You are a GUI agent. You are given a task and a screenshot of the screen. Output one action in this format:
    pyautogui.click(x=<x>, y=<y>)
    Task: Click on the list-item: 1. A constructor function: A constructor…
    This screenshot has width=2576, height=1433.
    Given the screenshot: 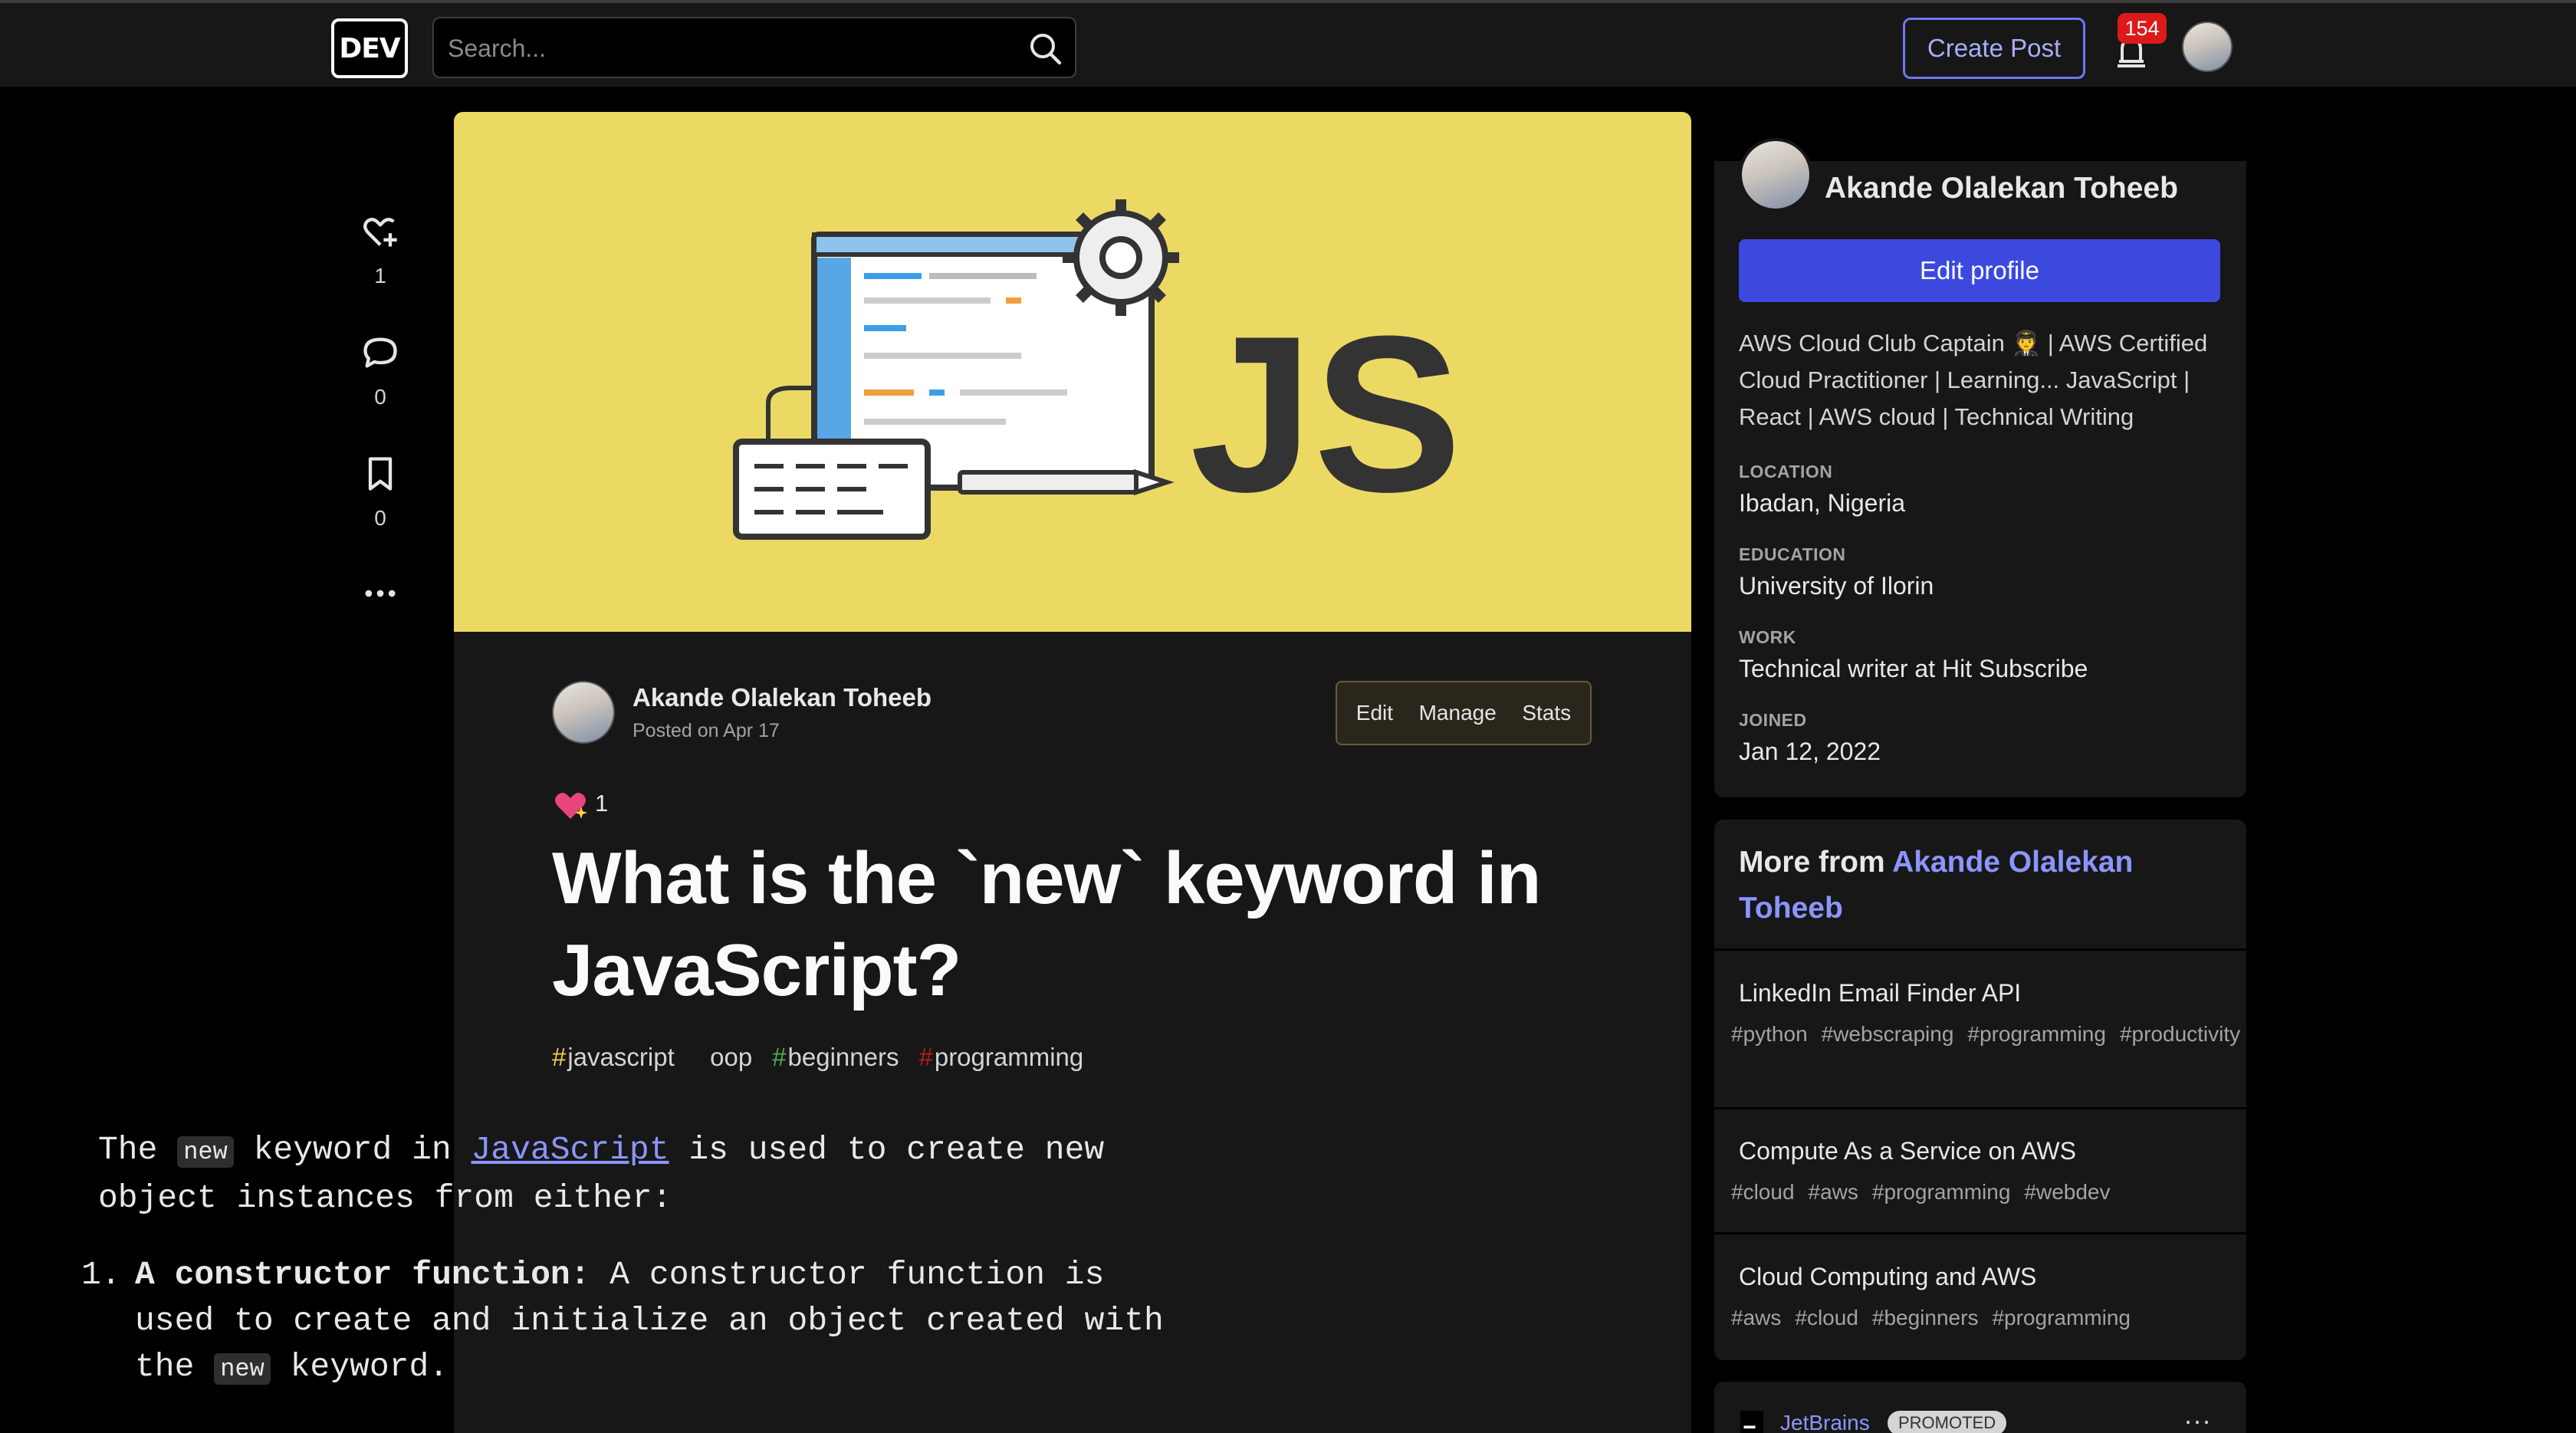 What is the action you would take?
    pyautogui.click(x=626, y=1322)
    